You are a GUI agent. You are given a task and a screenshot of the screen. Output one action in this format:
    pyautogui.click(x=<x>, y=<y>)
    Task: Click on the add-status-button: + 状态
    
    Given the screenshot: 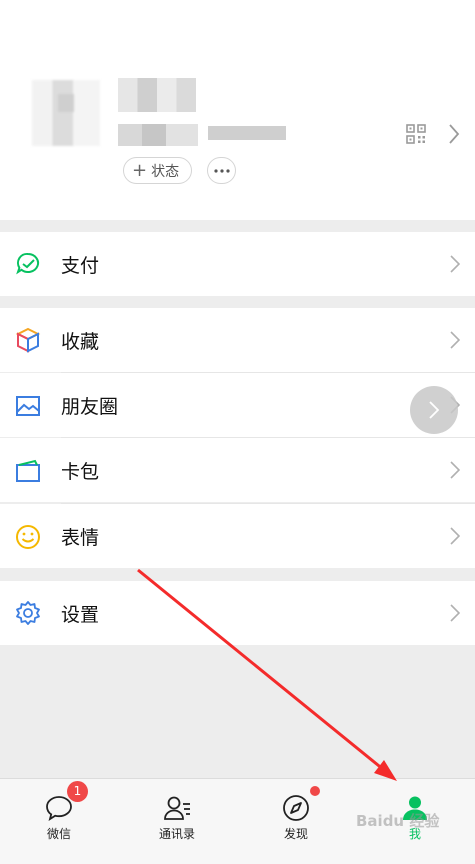 What is the action you would take?
    pyautogui.click(x=158, y=170)
    